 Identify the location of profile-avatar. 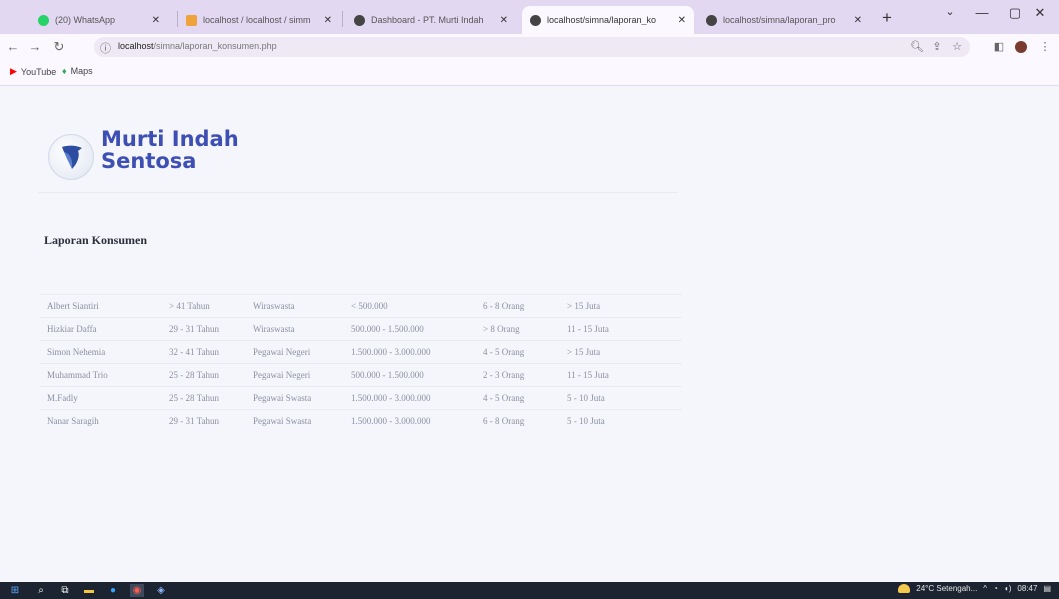
(1021, 47).